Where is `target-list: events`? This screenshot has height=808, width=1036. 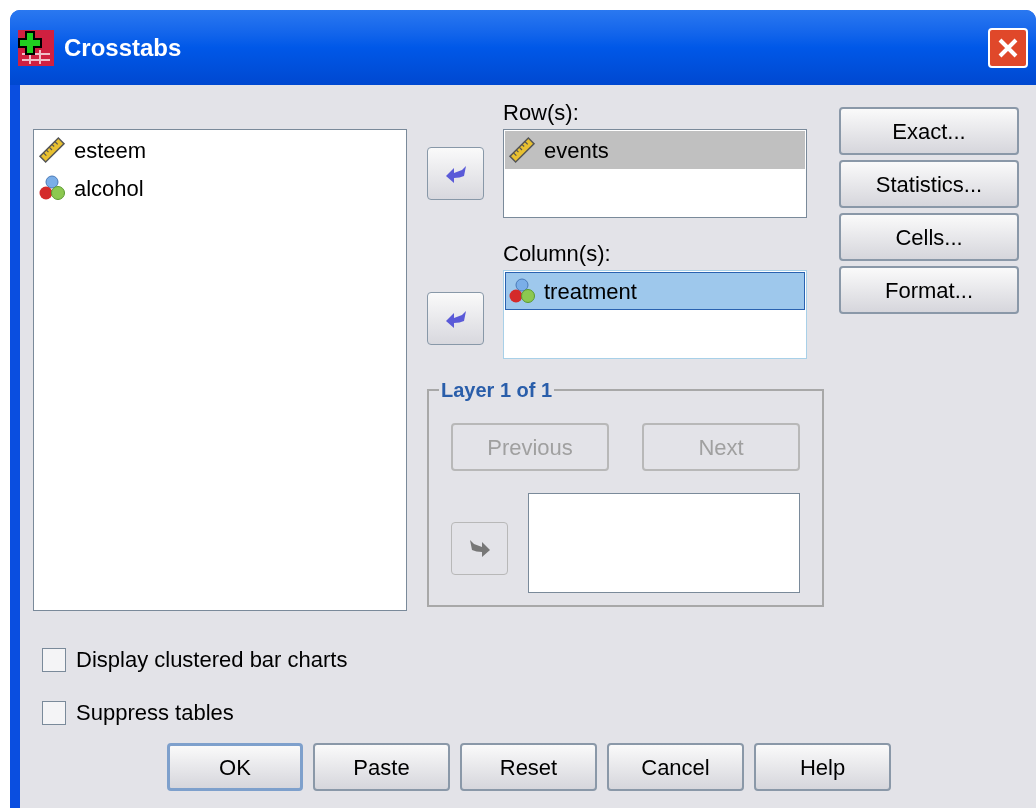
target-list: events is located at coordinates (655, 173).